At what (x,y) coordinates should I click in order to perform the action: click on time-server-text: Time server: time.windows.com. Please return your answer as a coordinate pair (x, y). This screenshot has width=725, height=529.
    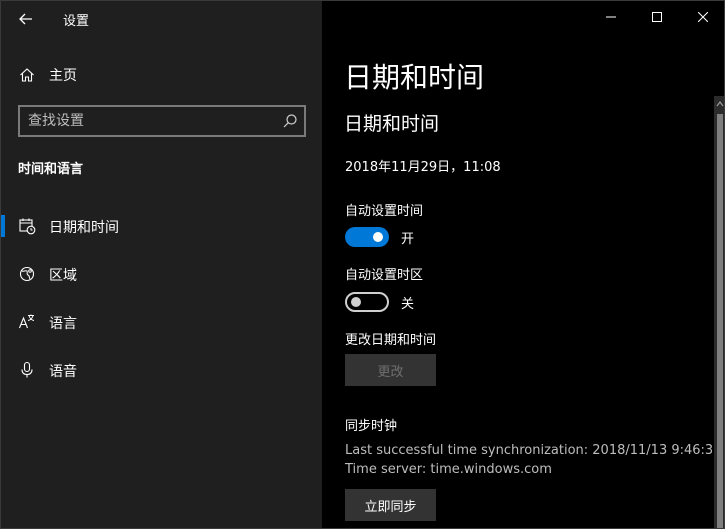
    Looking at the image, I should click on (448, 469).